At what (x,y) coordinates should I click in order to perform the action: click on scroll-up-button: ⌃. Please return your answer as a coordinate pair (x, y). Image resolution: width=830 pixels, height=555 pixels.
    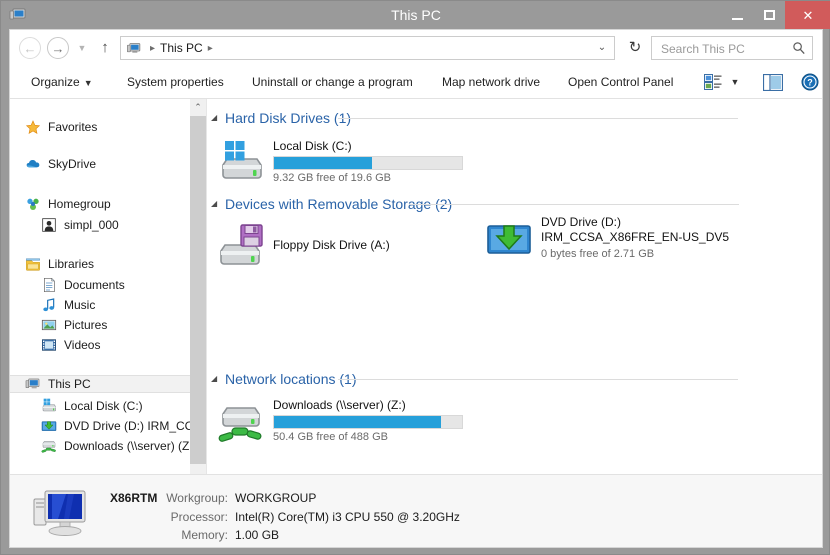
    Looking at the image, I should click on (198, 107).